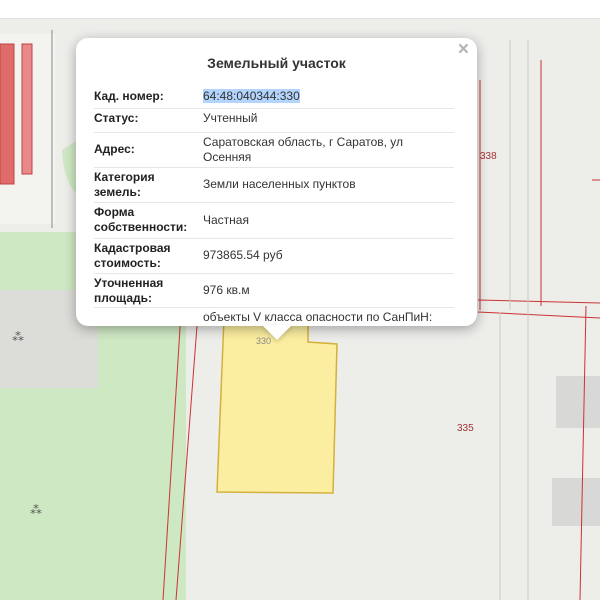  What do you see at coordinates (251, 96) in the screenshot?
I see `selected-text: 64:48:040344:330` at bounding box center [251, 96].